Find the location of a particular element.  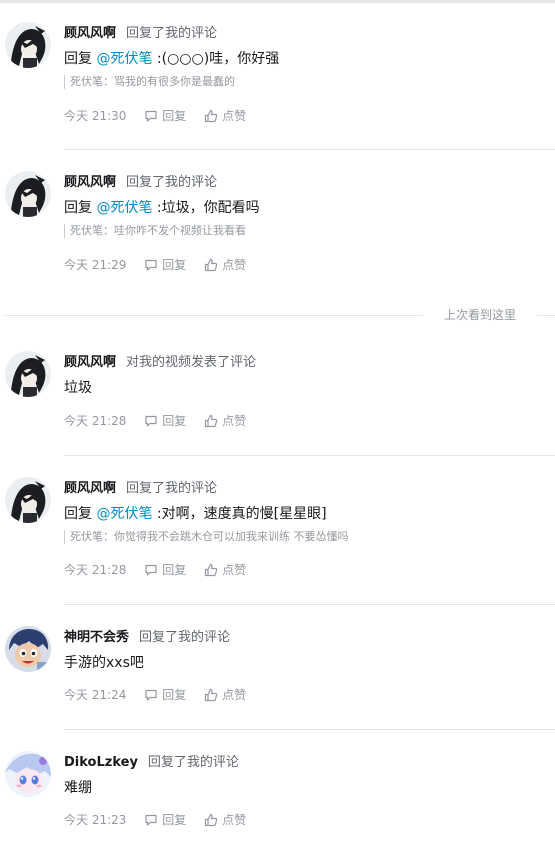

message-content: 回复 @死伏笔 :对啊，速度真的慢[星星眼] is located at coordinates (195, 514).